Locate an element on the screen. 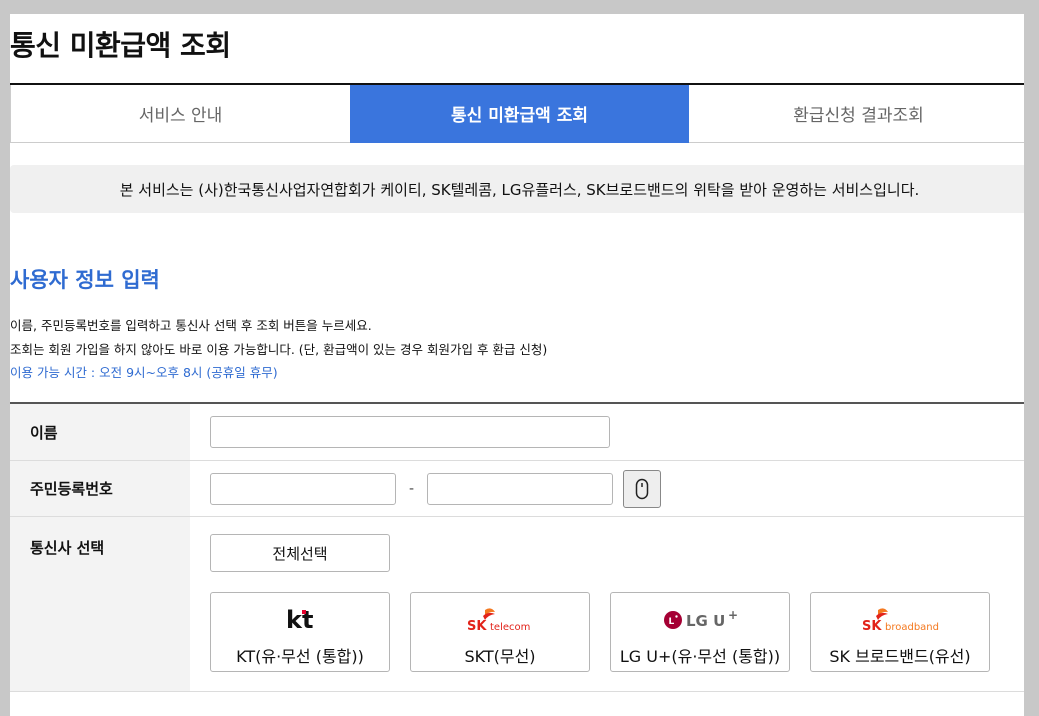  sk-telecom-logo: SK telecom is located at coordinates (500, 620).